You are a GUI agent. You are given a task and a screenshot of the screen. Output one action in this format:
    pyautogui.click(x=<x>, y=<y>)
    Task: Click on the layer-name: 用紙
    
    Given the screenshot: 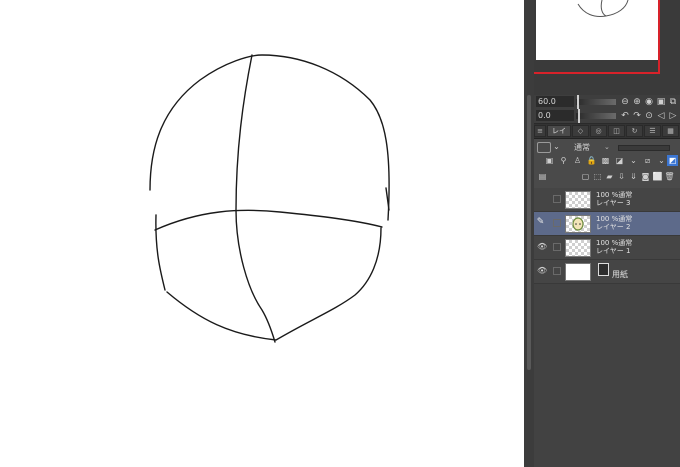 What is the action you would take?
    pyautogui.click(x=620, y=274)
    